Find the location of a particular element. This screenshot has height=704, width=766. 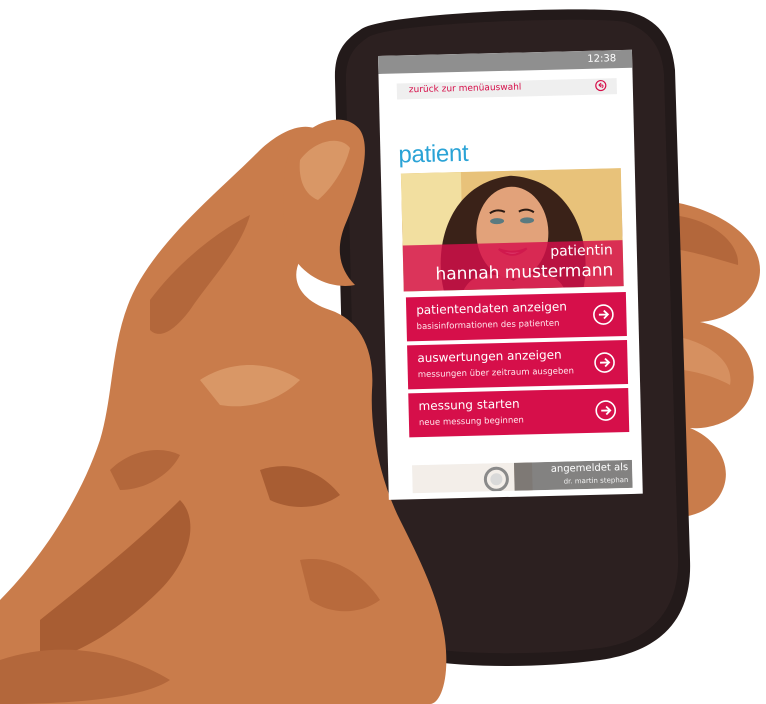

patient-role: patientin is located at coordinates (582, 251).